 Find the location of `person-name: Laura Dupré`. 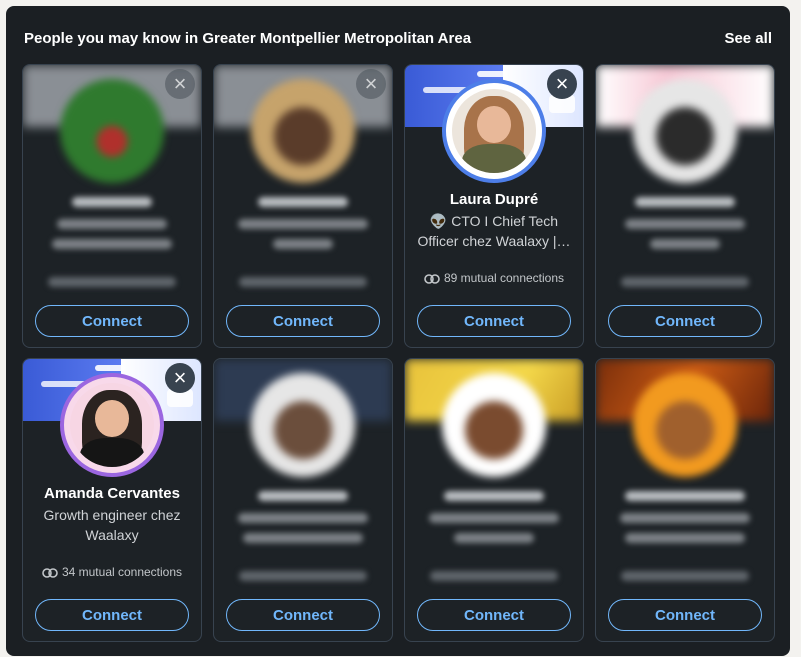

person-name: Laura Dupré is located at coordinates (494, 199).